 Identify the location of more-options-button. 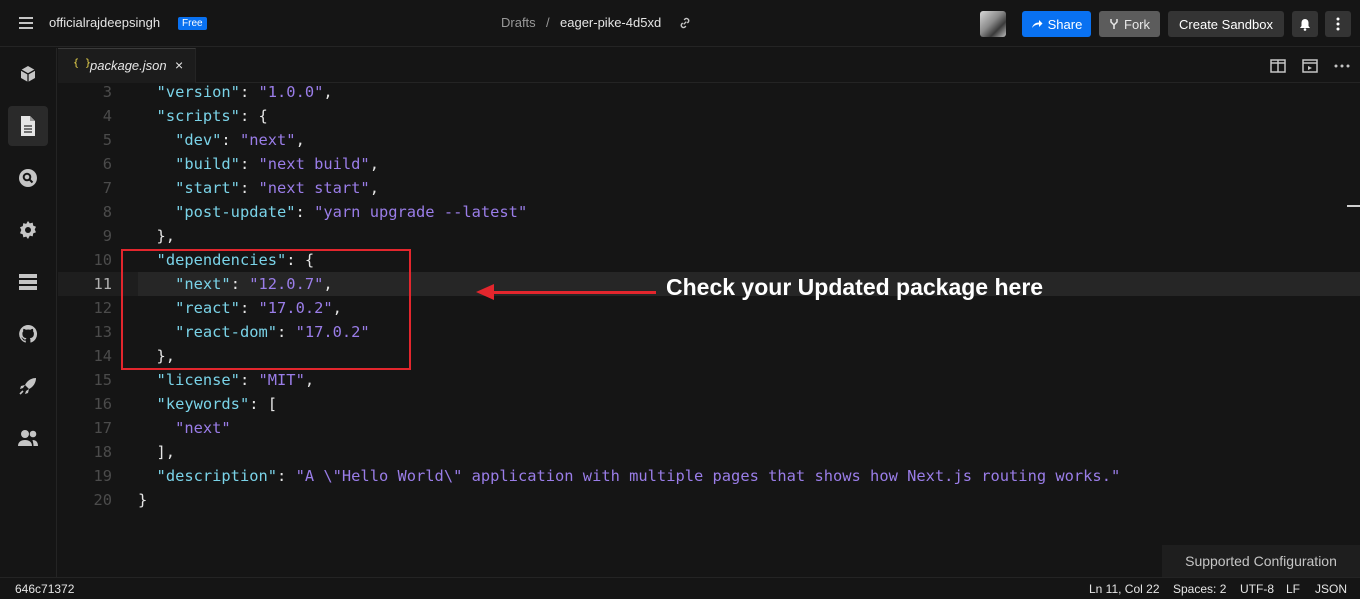
(1338, 24).